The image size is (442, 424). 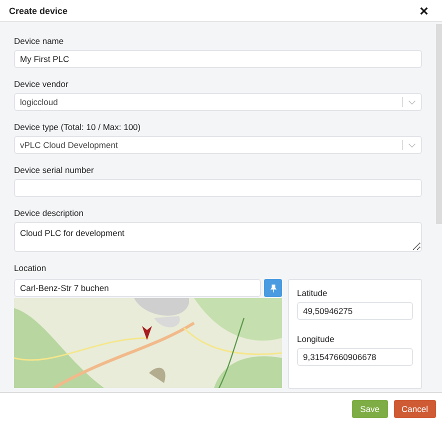 What do you see at coordinates (38, 11) in the screenshot?
I see `dialog-title: Create device` at bounding box center [38, 11].